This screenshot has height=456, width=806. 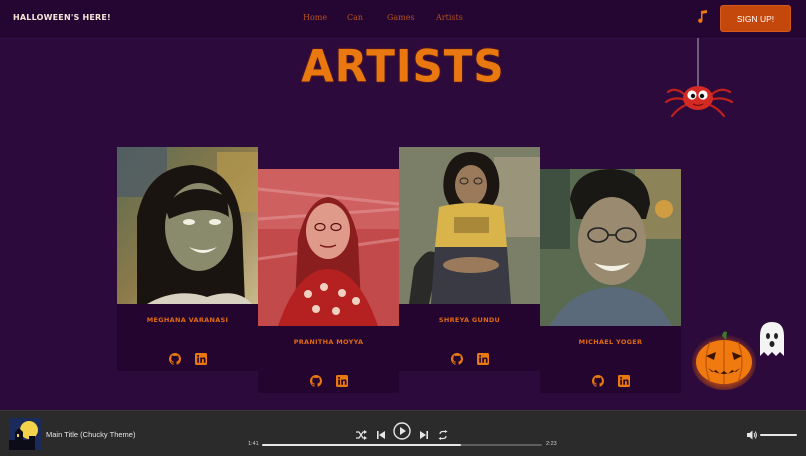 What do you see at coordinates (315, 17) in the screenshot?
I see `nav-link-home: Home` at bounding box center [315, 17].